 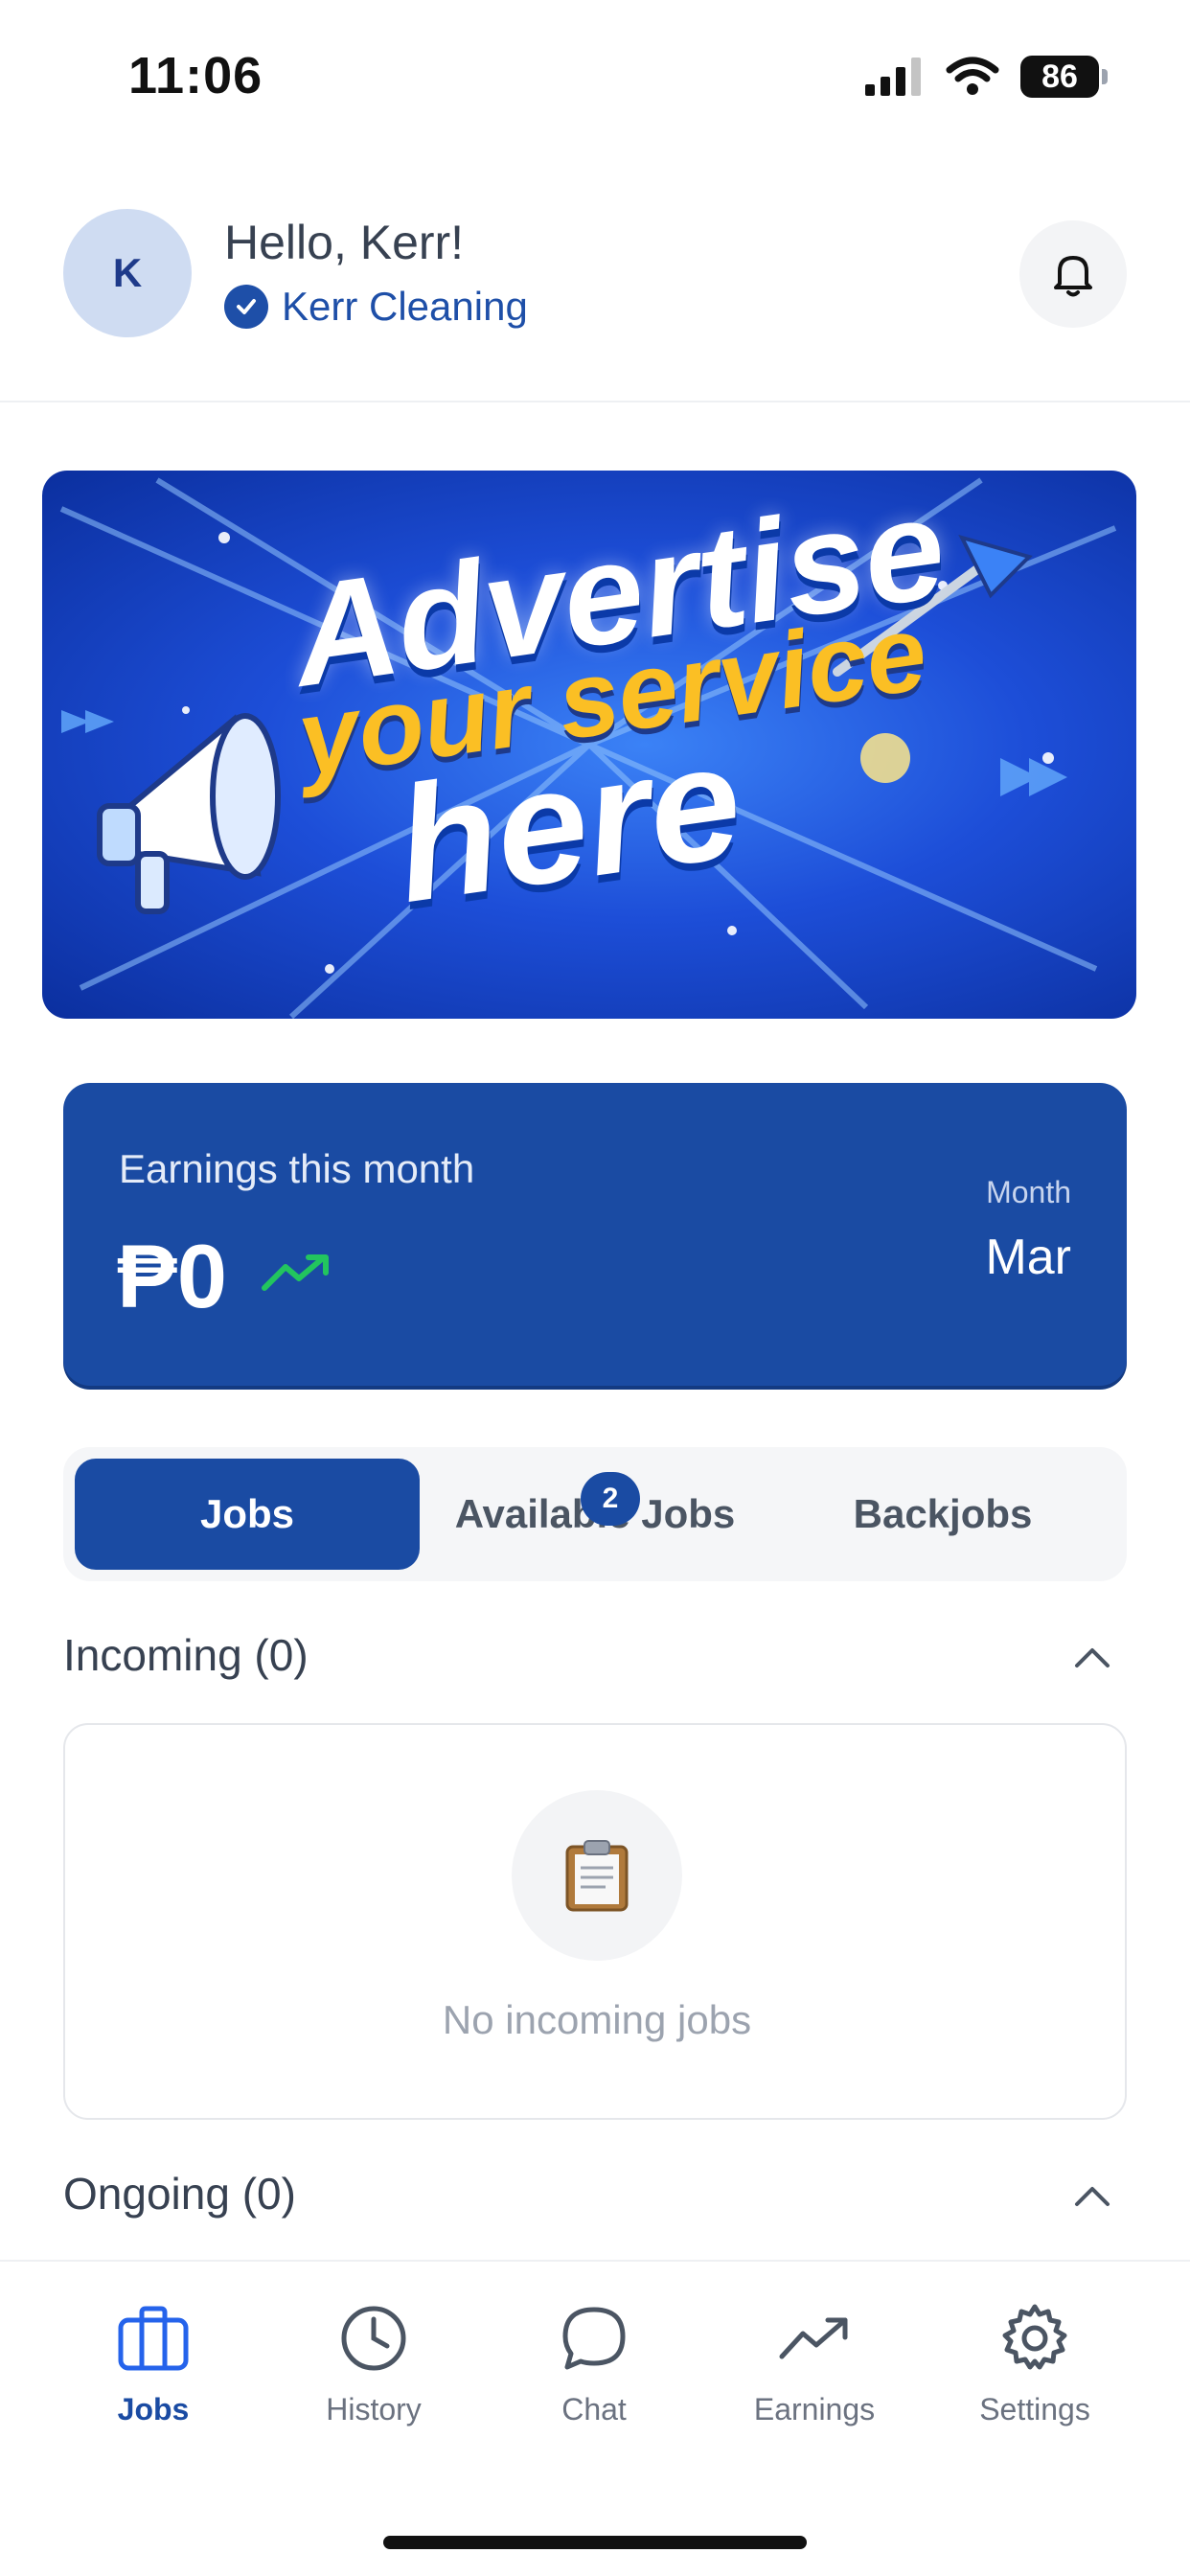 I want to click on nav-jobs: Jobs, so click(x=153, y=2363).